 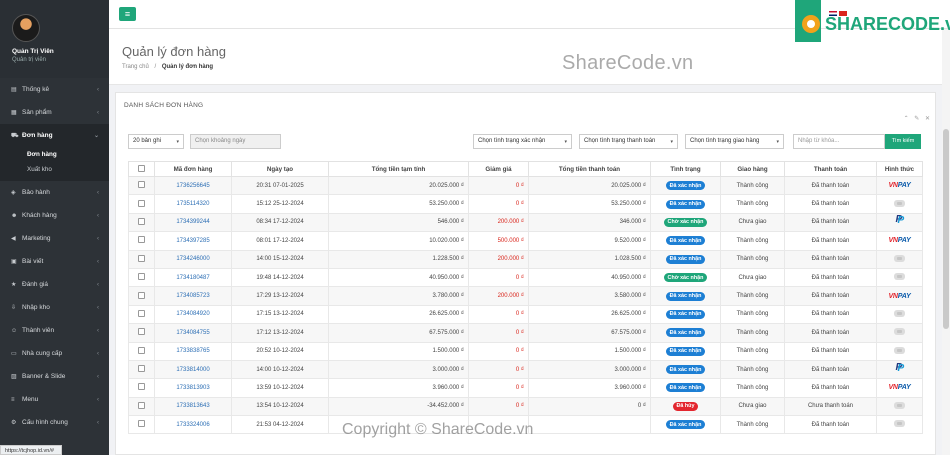 I want to click on sidebar-item-5: ◀ Marketing ‹, so click(x=54, y=238).